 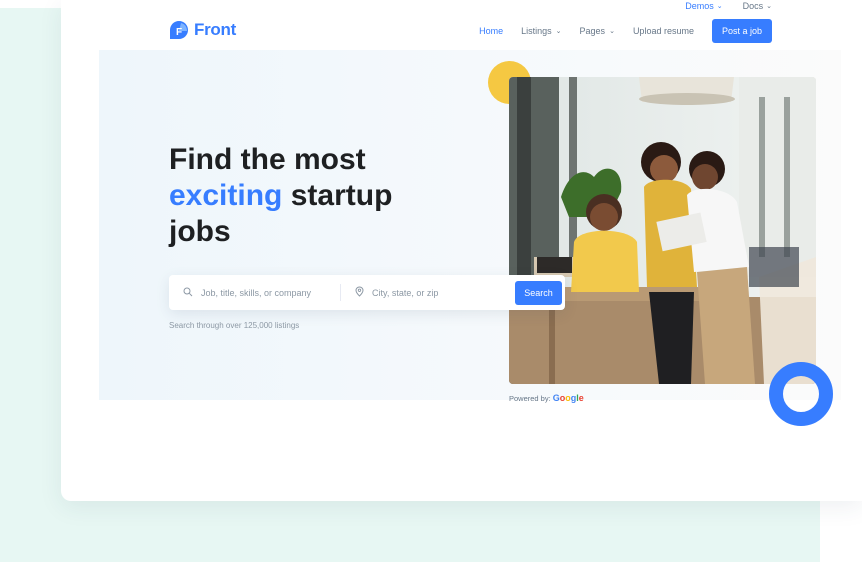 I want to click on nav-label: Upload resume, so click(x=663, y=31).